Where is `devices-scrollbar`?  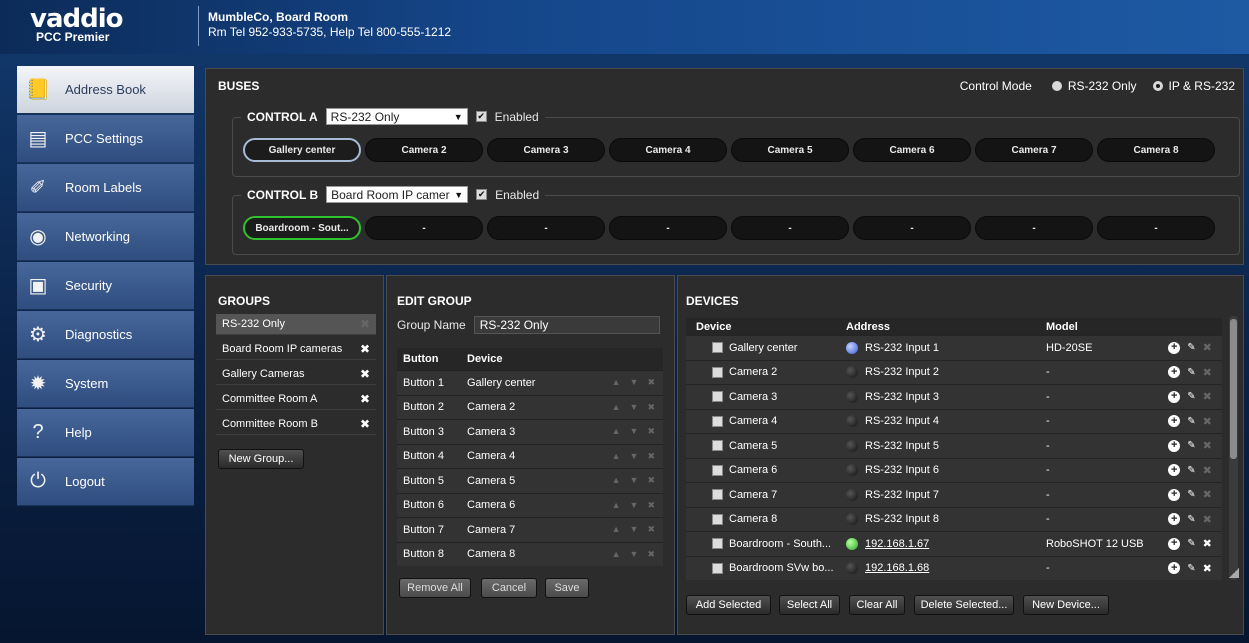
devices-scrollbar is located at coordinates (1233, 448).